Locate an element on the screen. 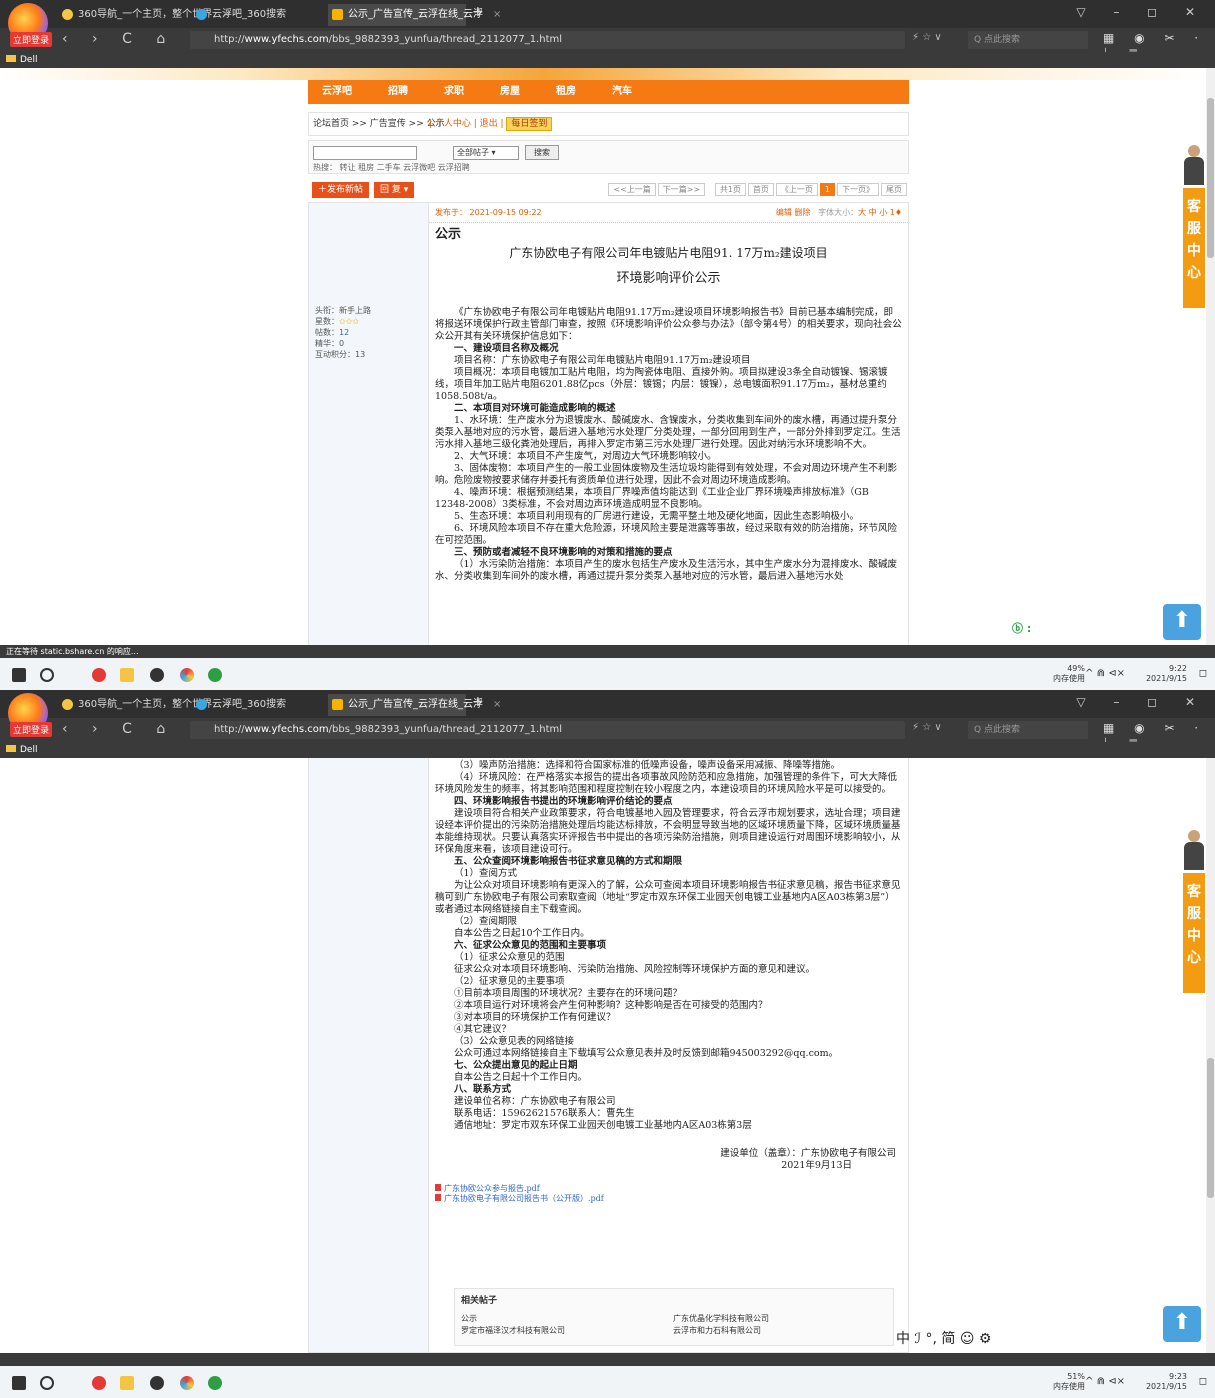 The image size is (1215, 1398). nav-item: 招聘 is located at coordinates (398, 91).